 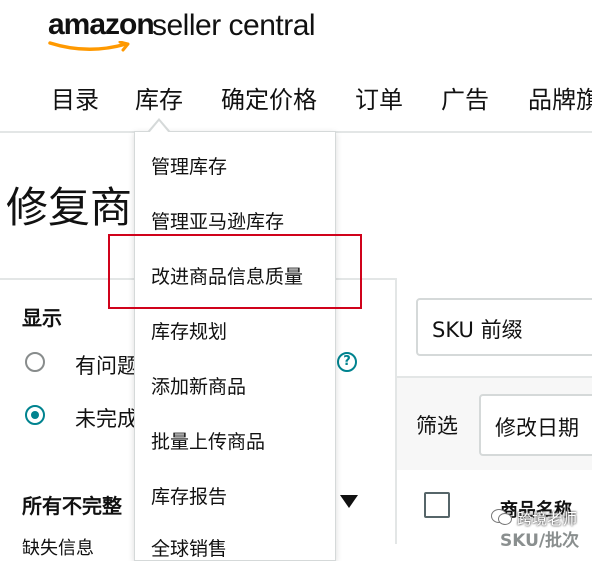 What do you see at coordinates (477, 330) in the screenshot?
I see `sku-prefix-value: SKU 前缀` at bounding box center [477, 330].